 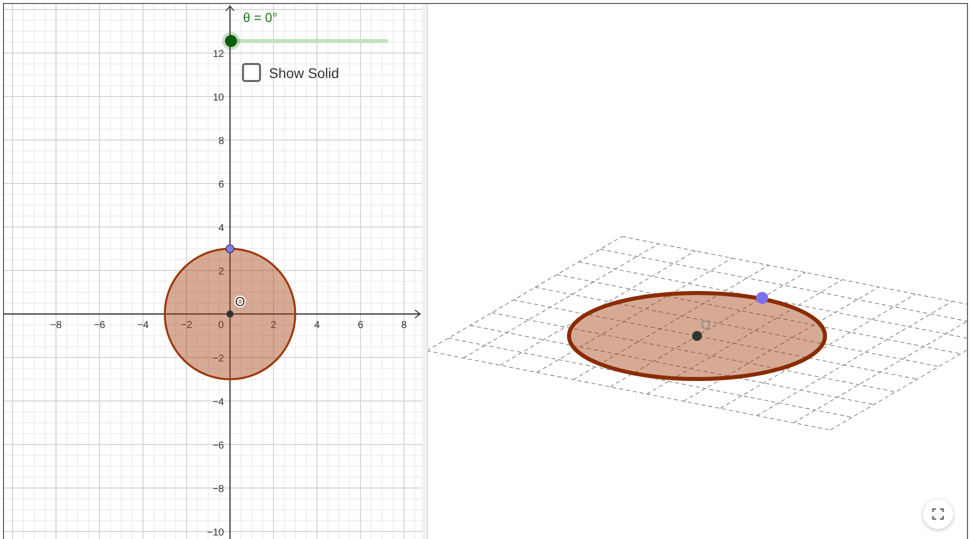 I want to click on fullscreen-button, so click(x=938, y=514).